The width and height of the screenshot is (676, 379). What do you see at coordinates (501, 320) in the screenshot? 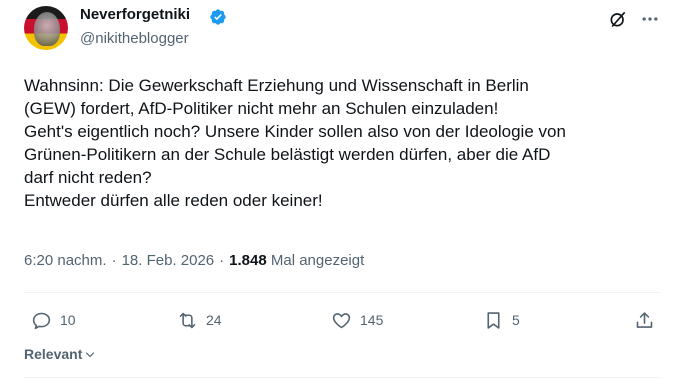
I see `bookmark-button: 5` at bounding box center [501, 320].